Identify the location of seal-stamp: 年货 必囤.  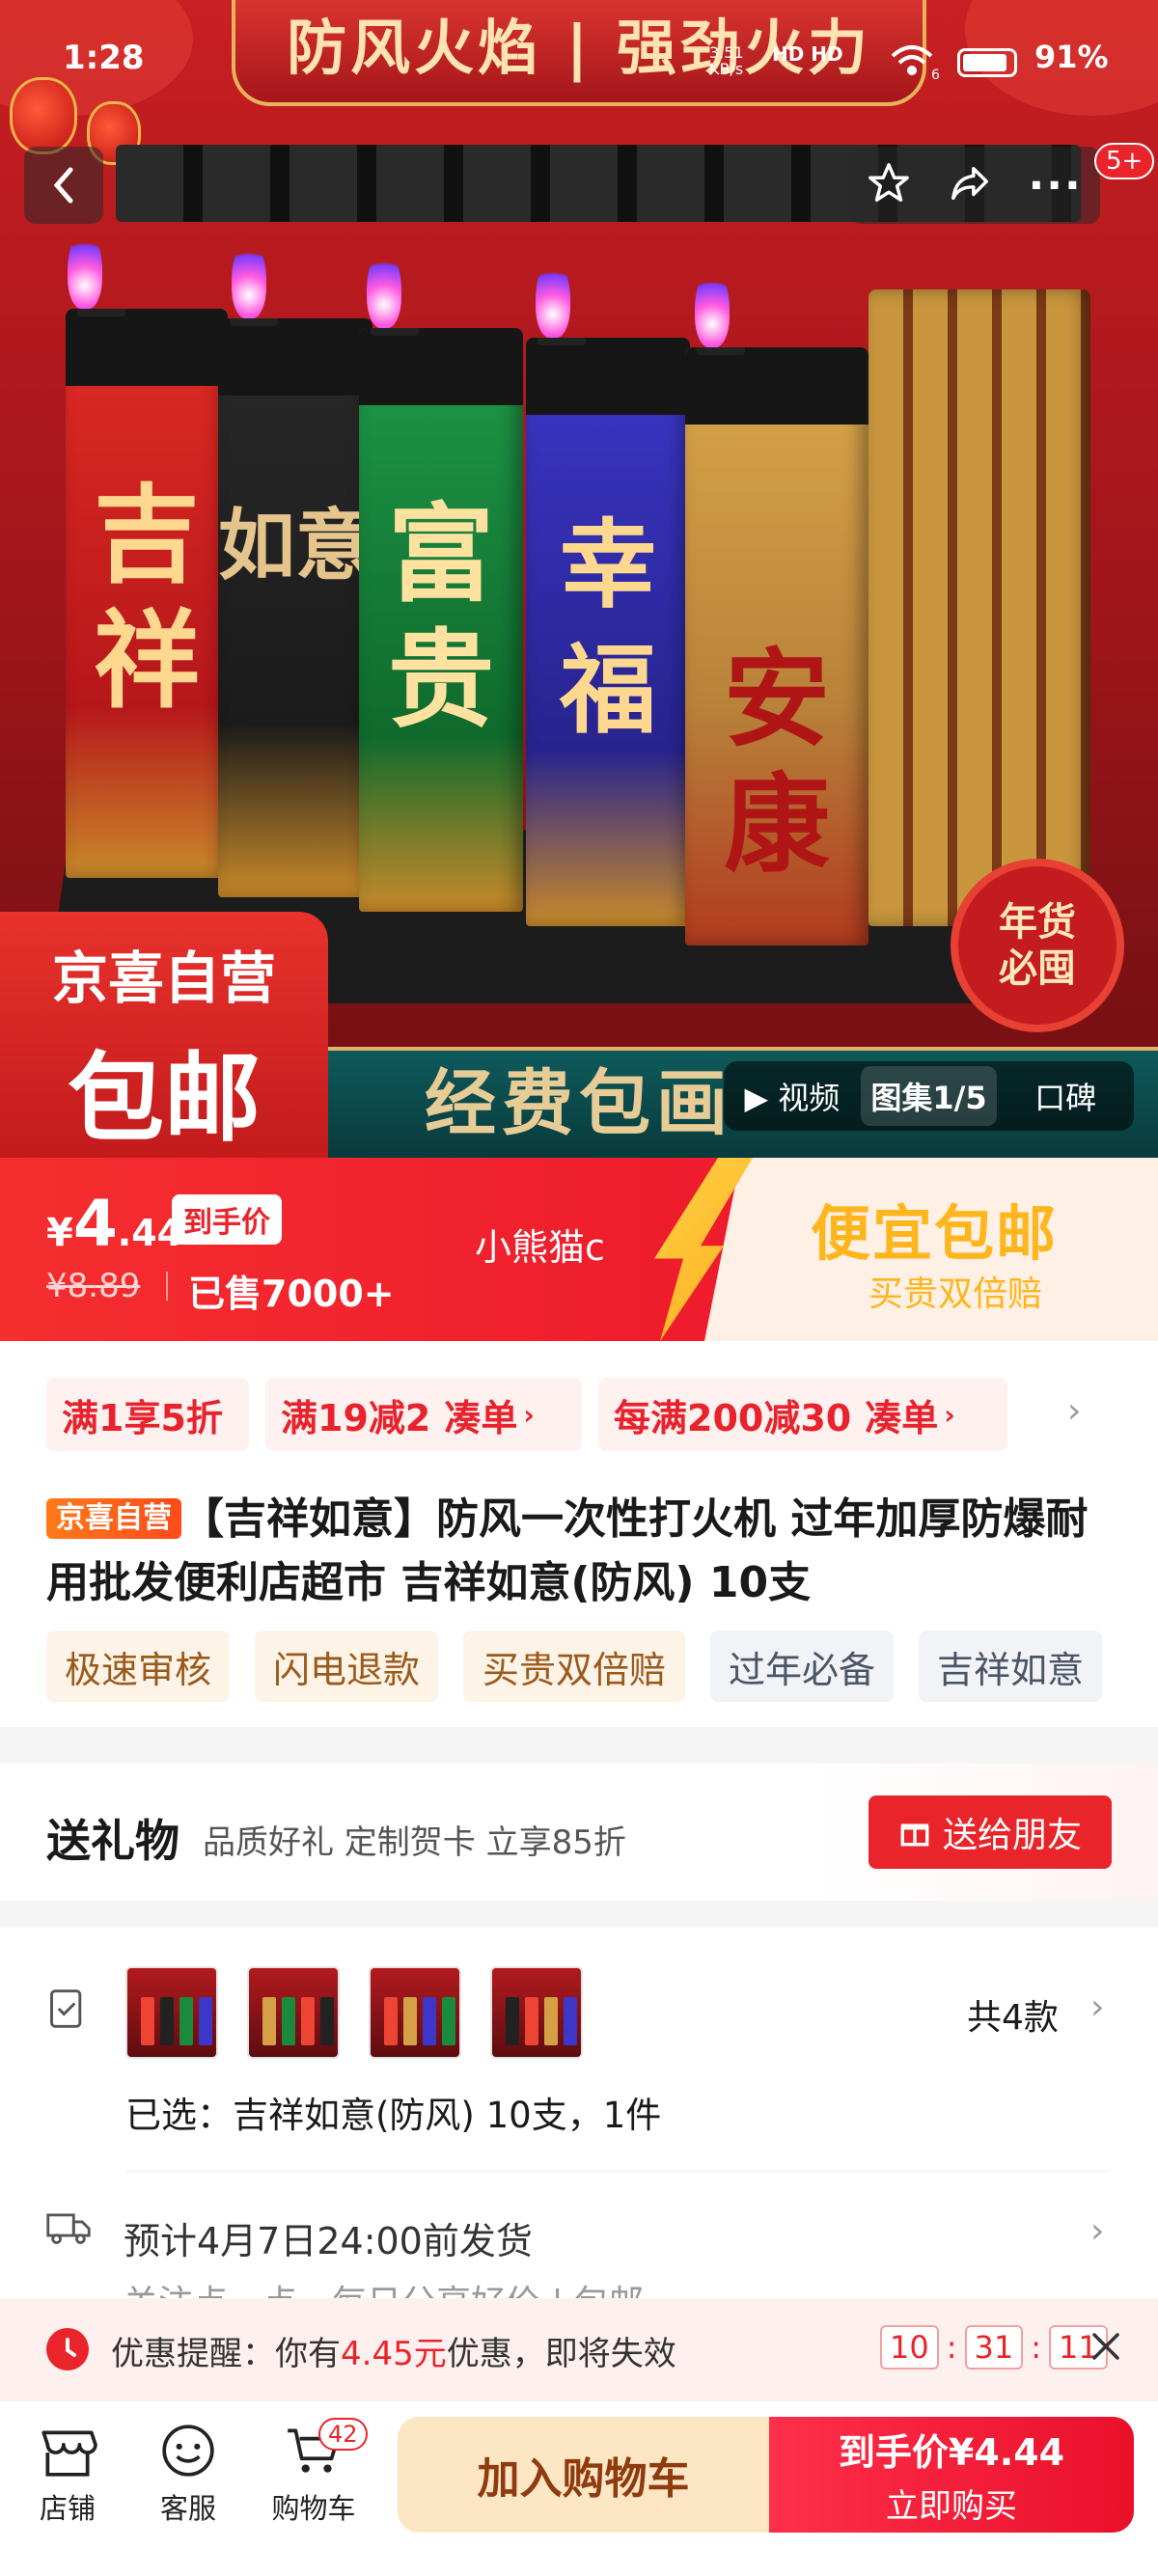
(1037, 946).